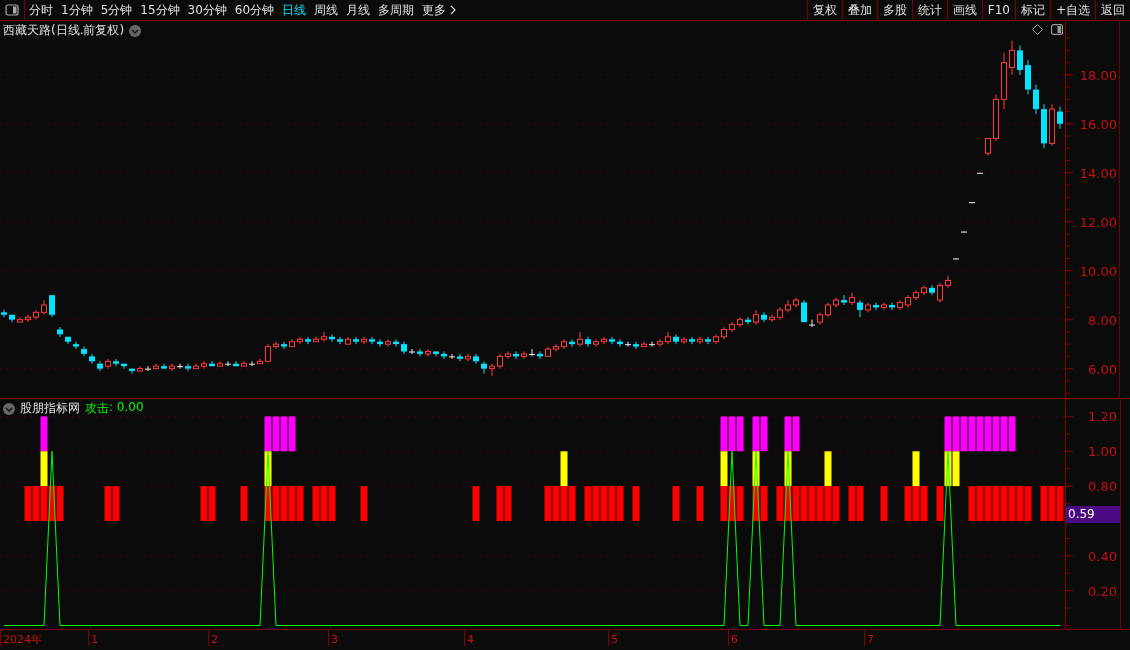 Image resolution: width=1130 pixels, height=650 pixels. What do you see at coordinates (1032, 10) in the screenshot?
I see `toolbar-button: 标记` at bounding box center [1032, 10].